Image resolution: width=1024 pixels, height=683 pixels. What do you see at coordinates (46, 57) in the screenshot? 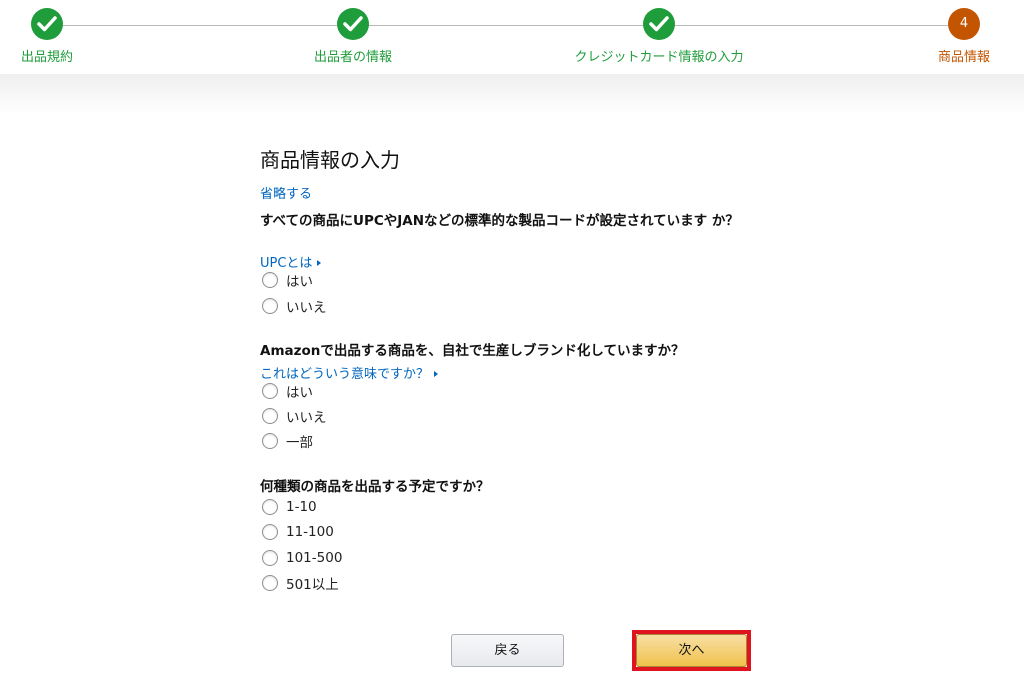
I see `step-label: 出品規約` at bounding box center [46, 57].